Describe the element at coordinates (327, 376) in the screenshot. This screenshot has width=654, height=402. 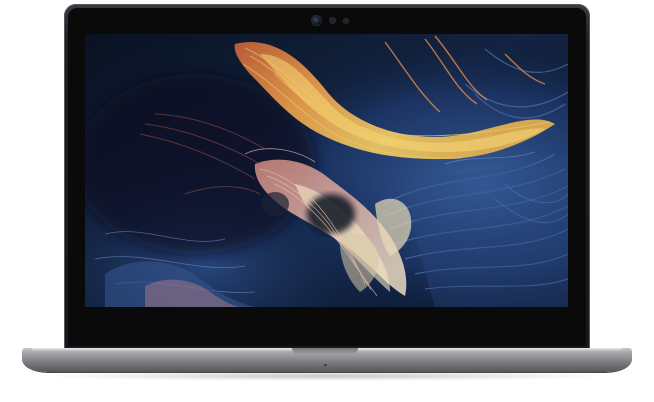
I see `laptop-shadow` at that location.